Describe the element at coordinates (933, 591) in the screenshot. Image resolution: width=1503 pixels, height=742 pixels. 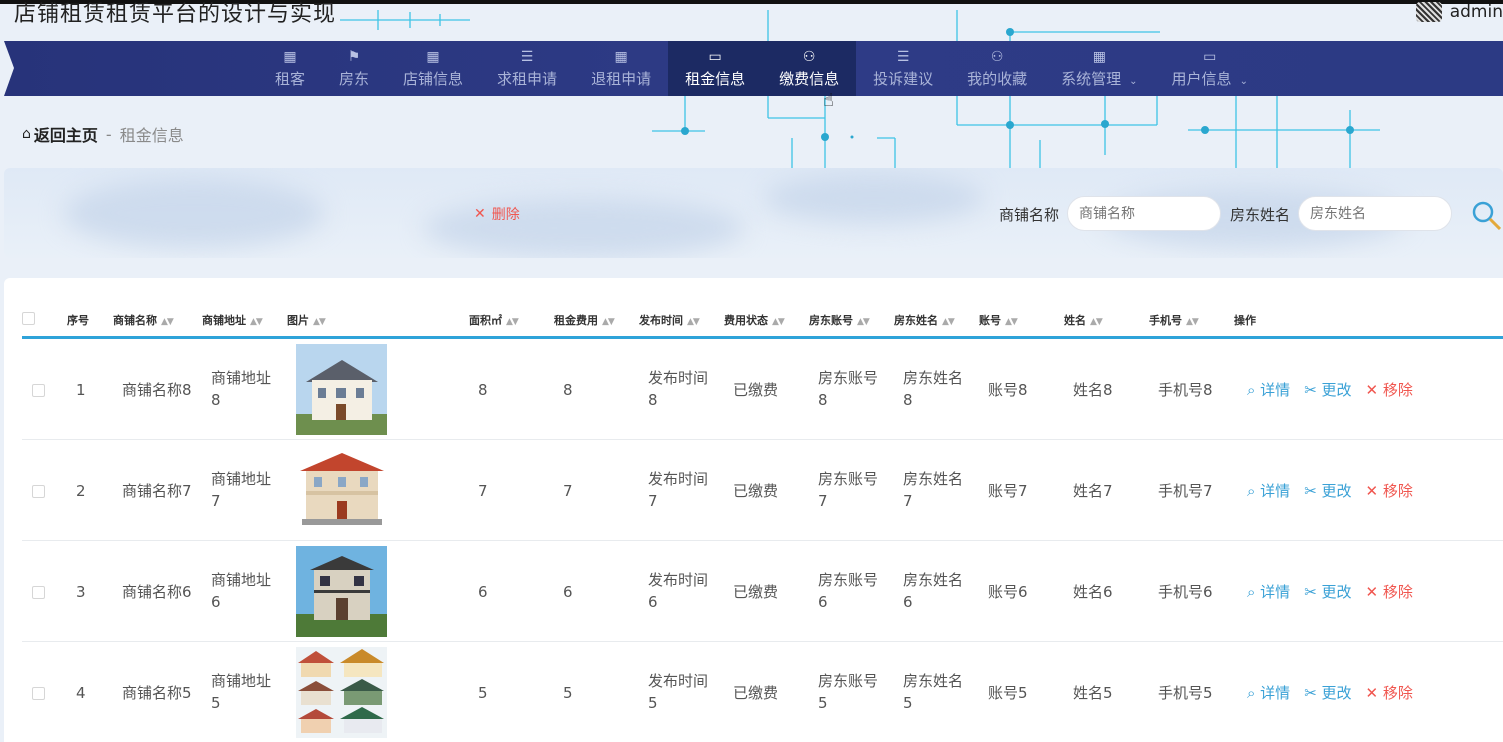
I see `cell-landlord-name: 房东姓名 6` at that location.